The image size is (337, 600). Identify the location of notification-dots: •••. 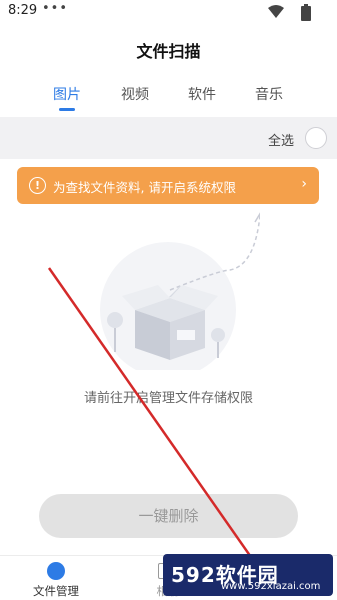
(55, 8).